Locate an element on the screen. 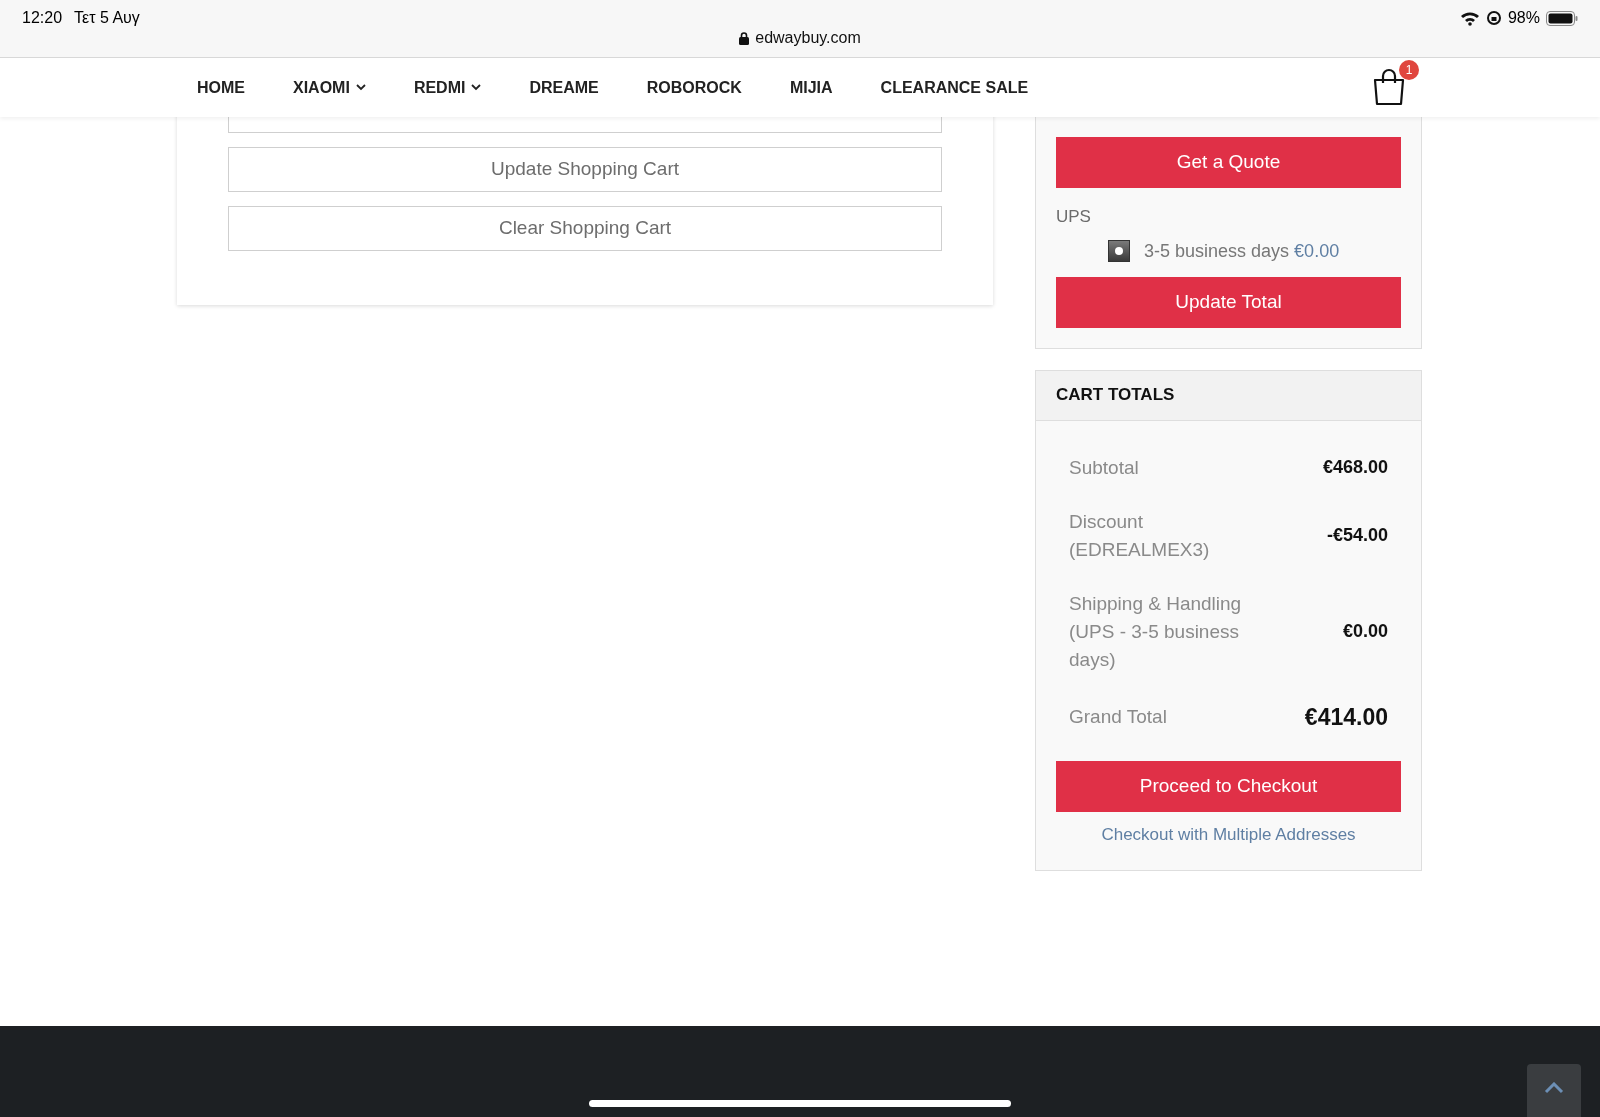 The width and height of the screenshot is (1600, 1117). totals-label: Shipping & Handling (UPS - 3-5 business days) is located at coordinates (1156, 631).